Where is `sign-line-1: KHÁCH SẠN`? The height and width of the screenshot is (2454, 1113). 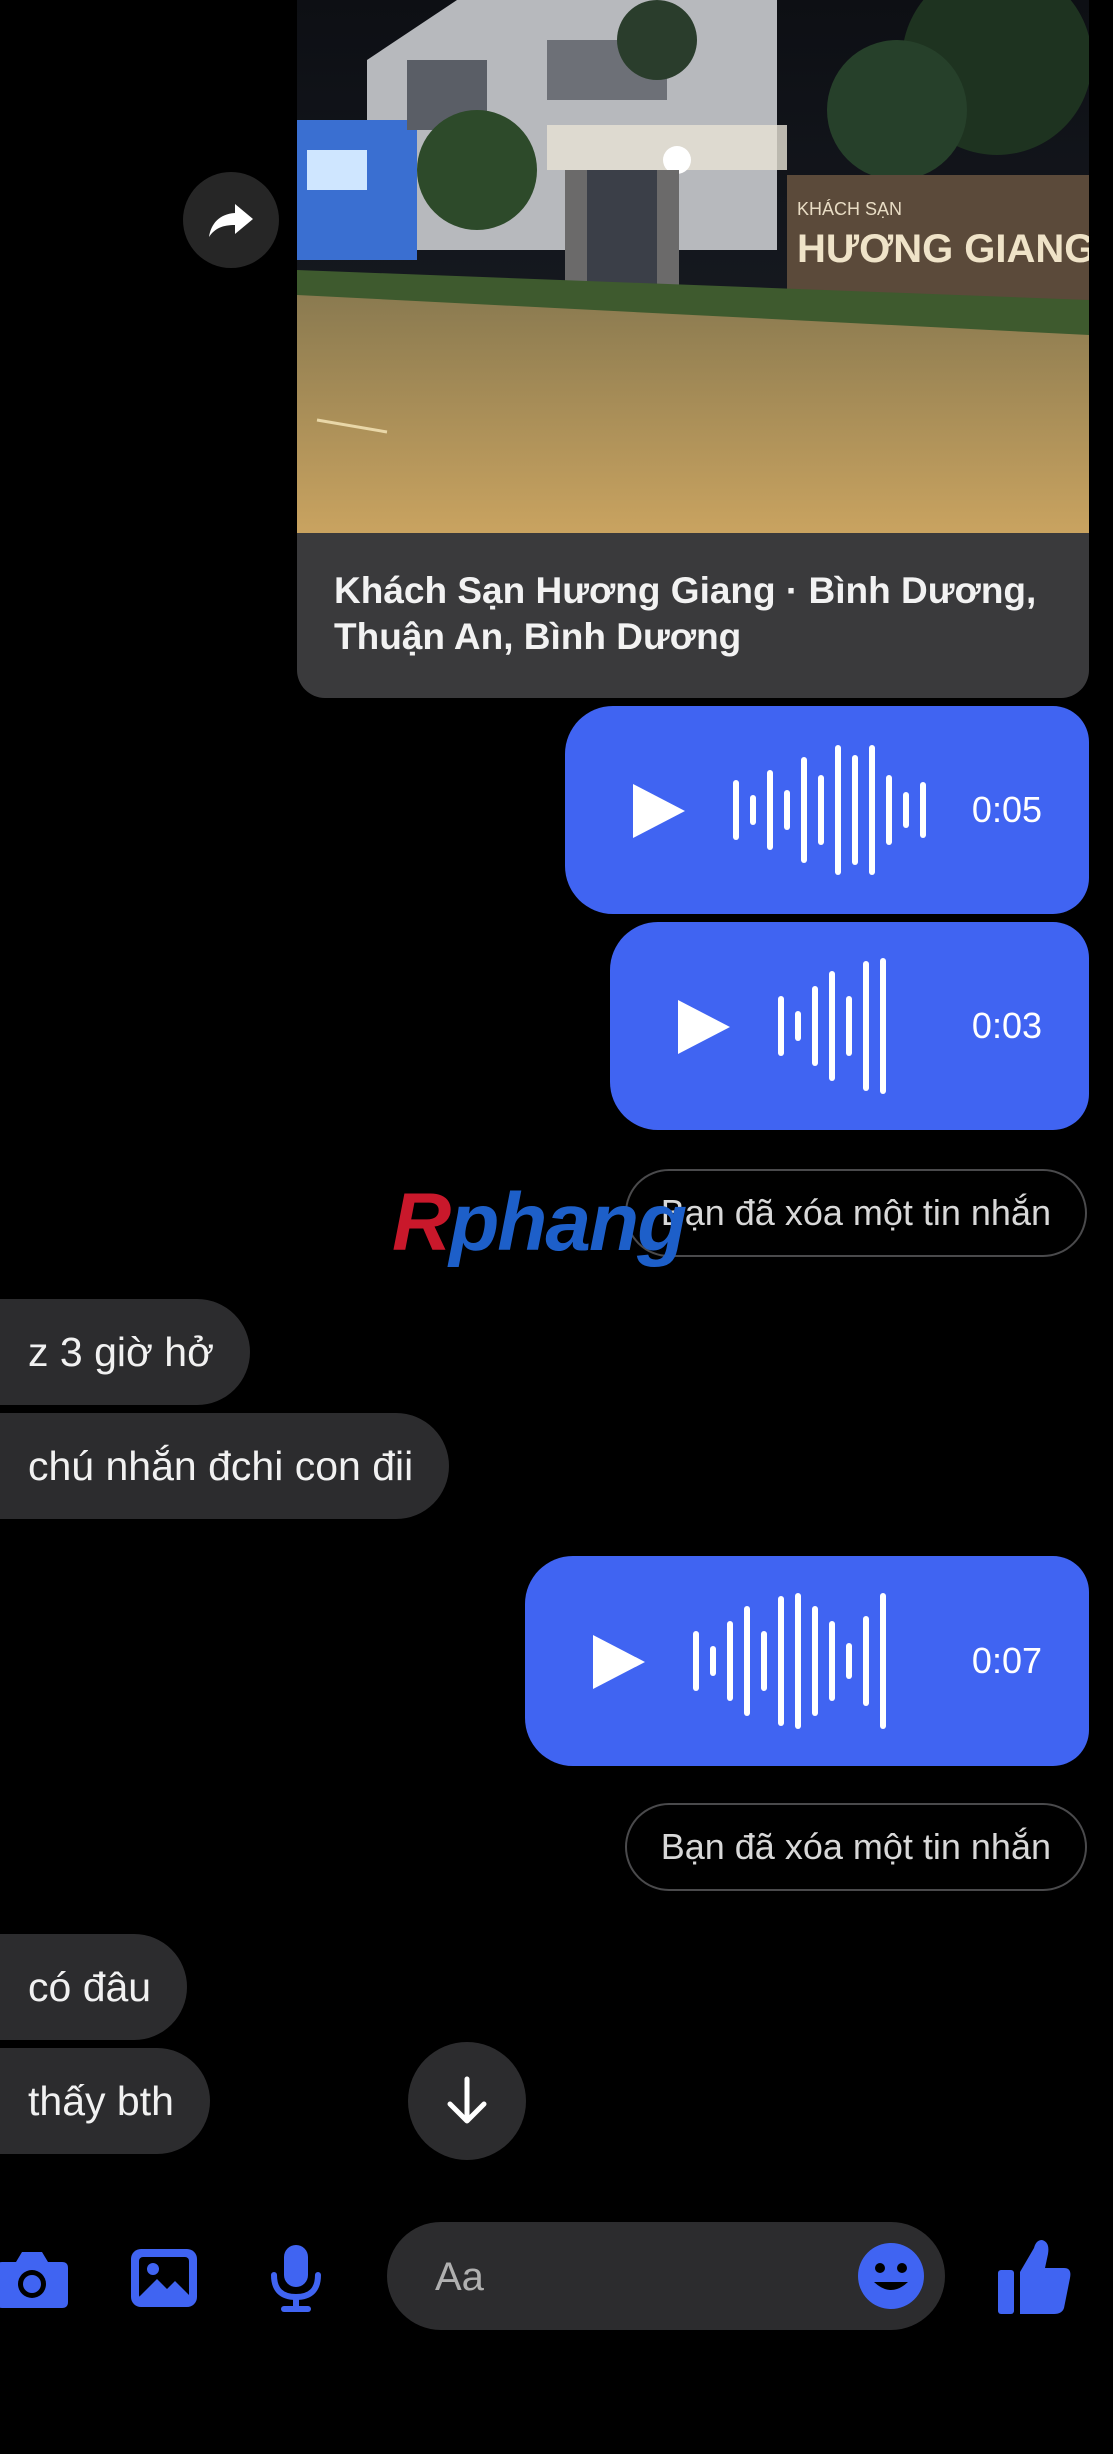 sign-line-1: KHÁCH SẠN is located at coordinates (849, 209).